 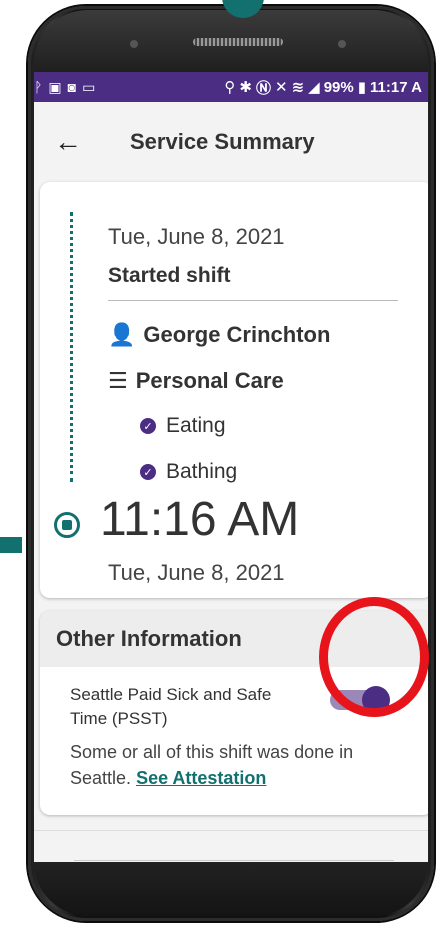 I want to click on shift-start-date: Tue, June 8, 2021, so click(x=196, y=236).